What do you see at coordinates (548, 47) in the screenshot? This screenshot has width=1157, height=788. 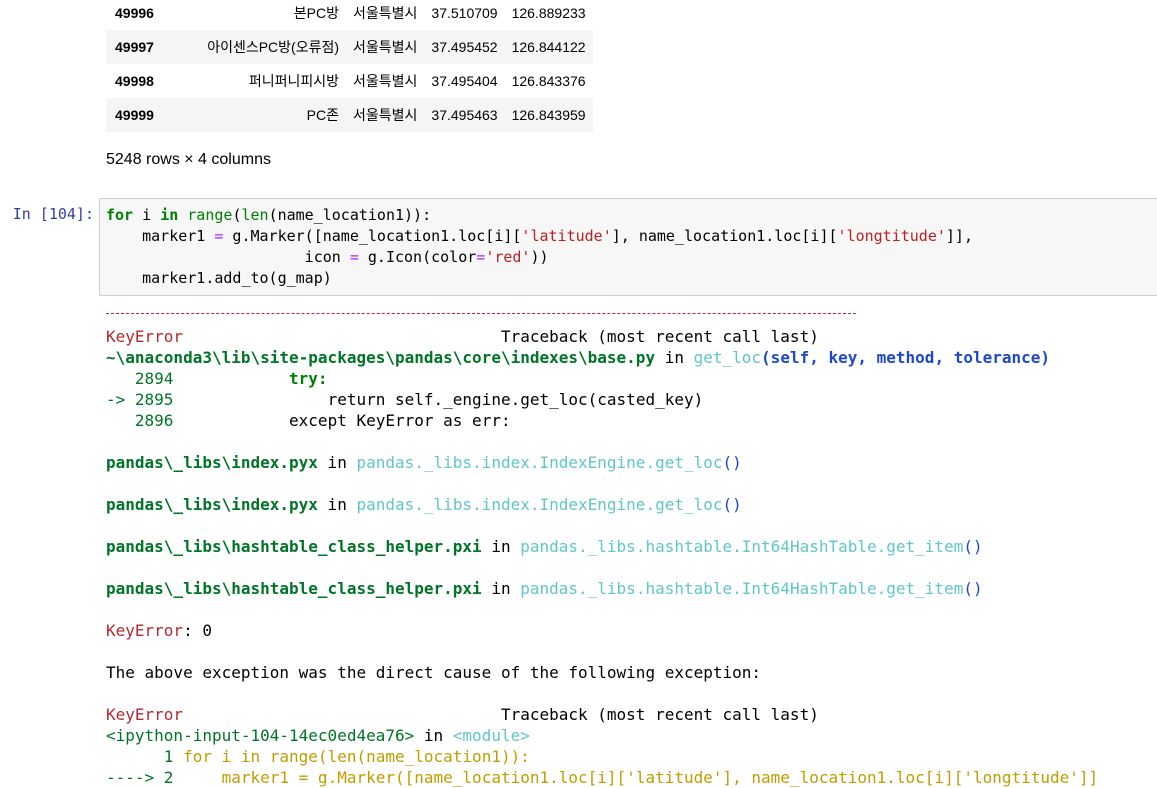 I see `cell-longitude: 126.844122` at bounding box center [548, 47].